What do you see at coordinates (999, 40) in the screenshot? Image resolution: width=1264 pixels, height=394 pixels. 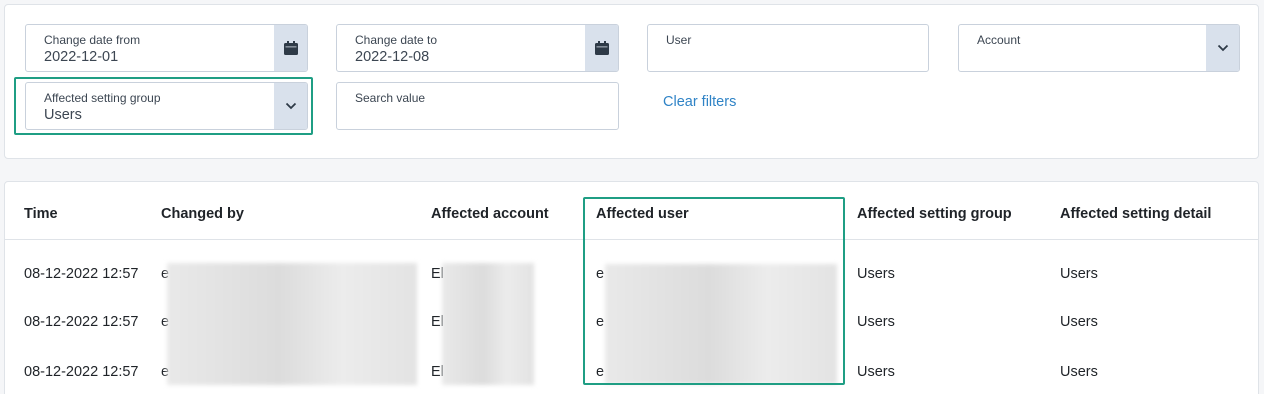 I see `account-select-label: Account` at bounding box center [999, 40].